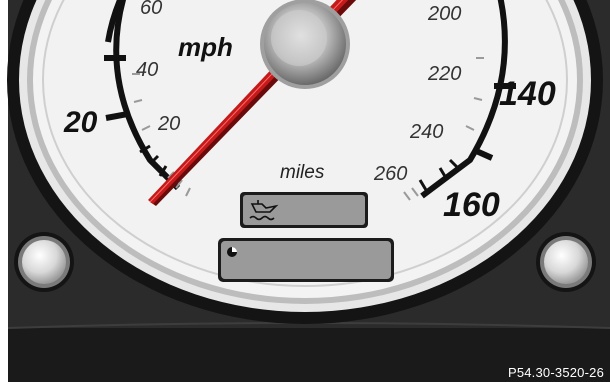  Describe the element at coordinates (527, 94) in the screenshot. I see `mph-label-140: 140` at that location.